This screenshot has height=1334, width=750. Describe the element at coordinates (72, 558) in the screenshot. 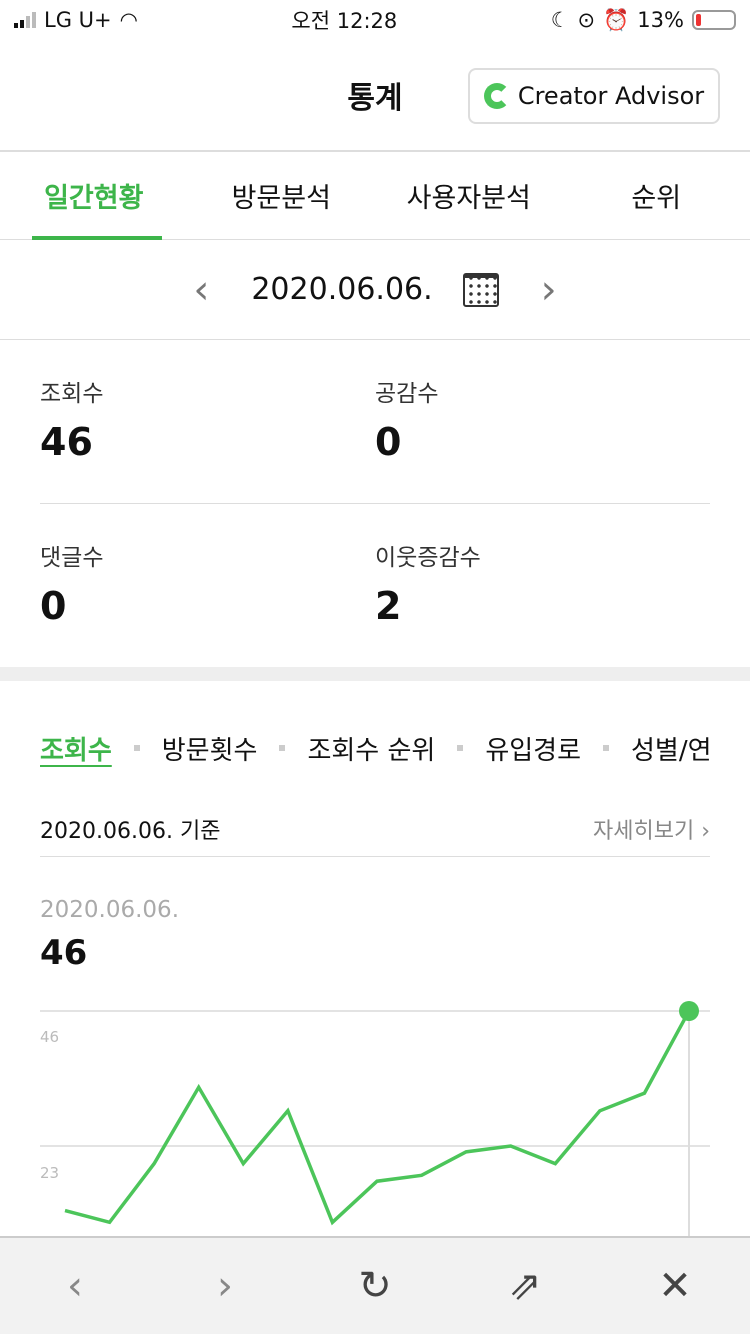

I see `stat-label: 댓글수` at that location.